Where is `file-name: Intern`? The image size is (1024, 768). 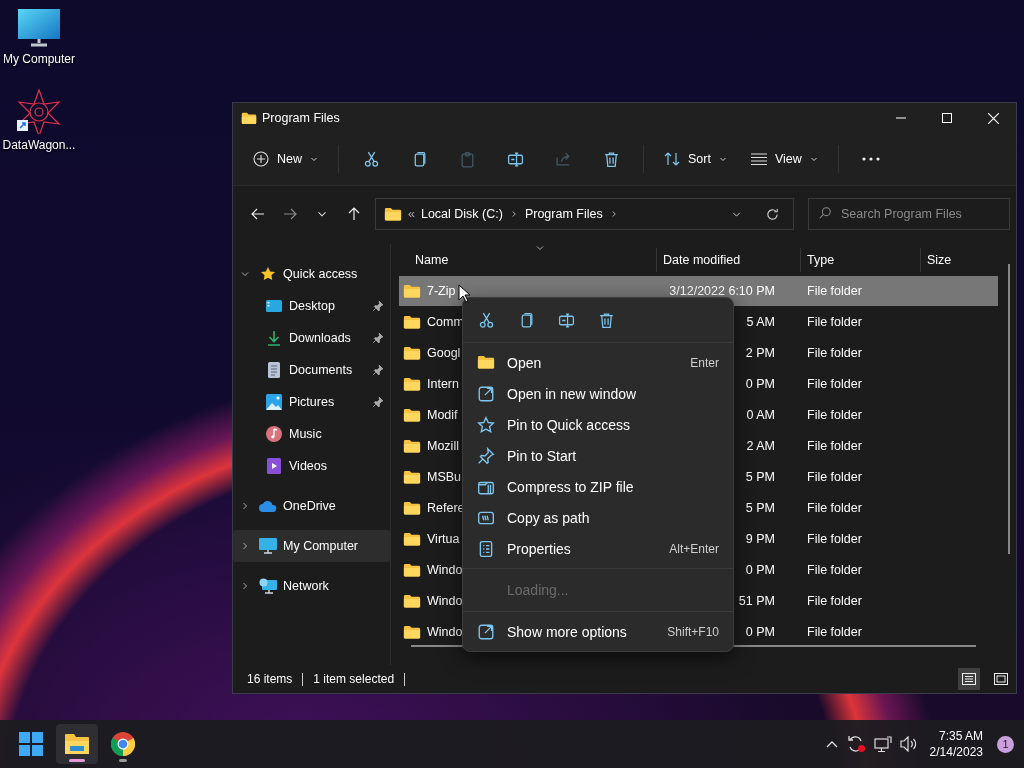 file-name: Intern is located at coordinates (443, 384).